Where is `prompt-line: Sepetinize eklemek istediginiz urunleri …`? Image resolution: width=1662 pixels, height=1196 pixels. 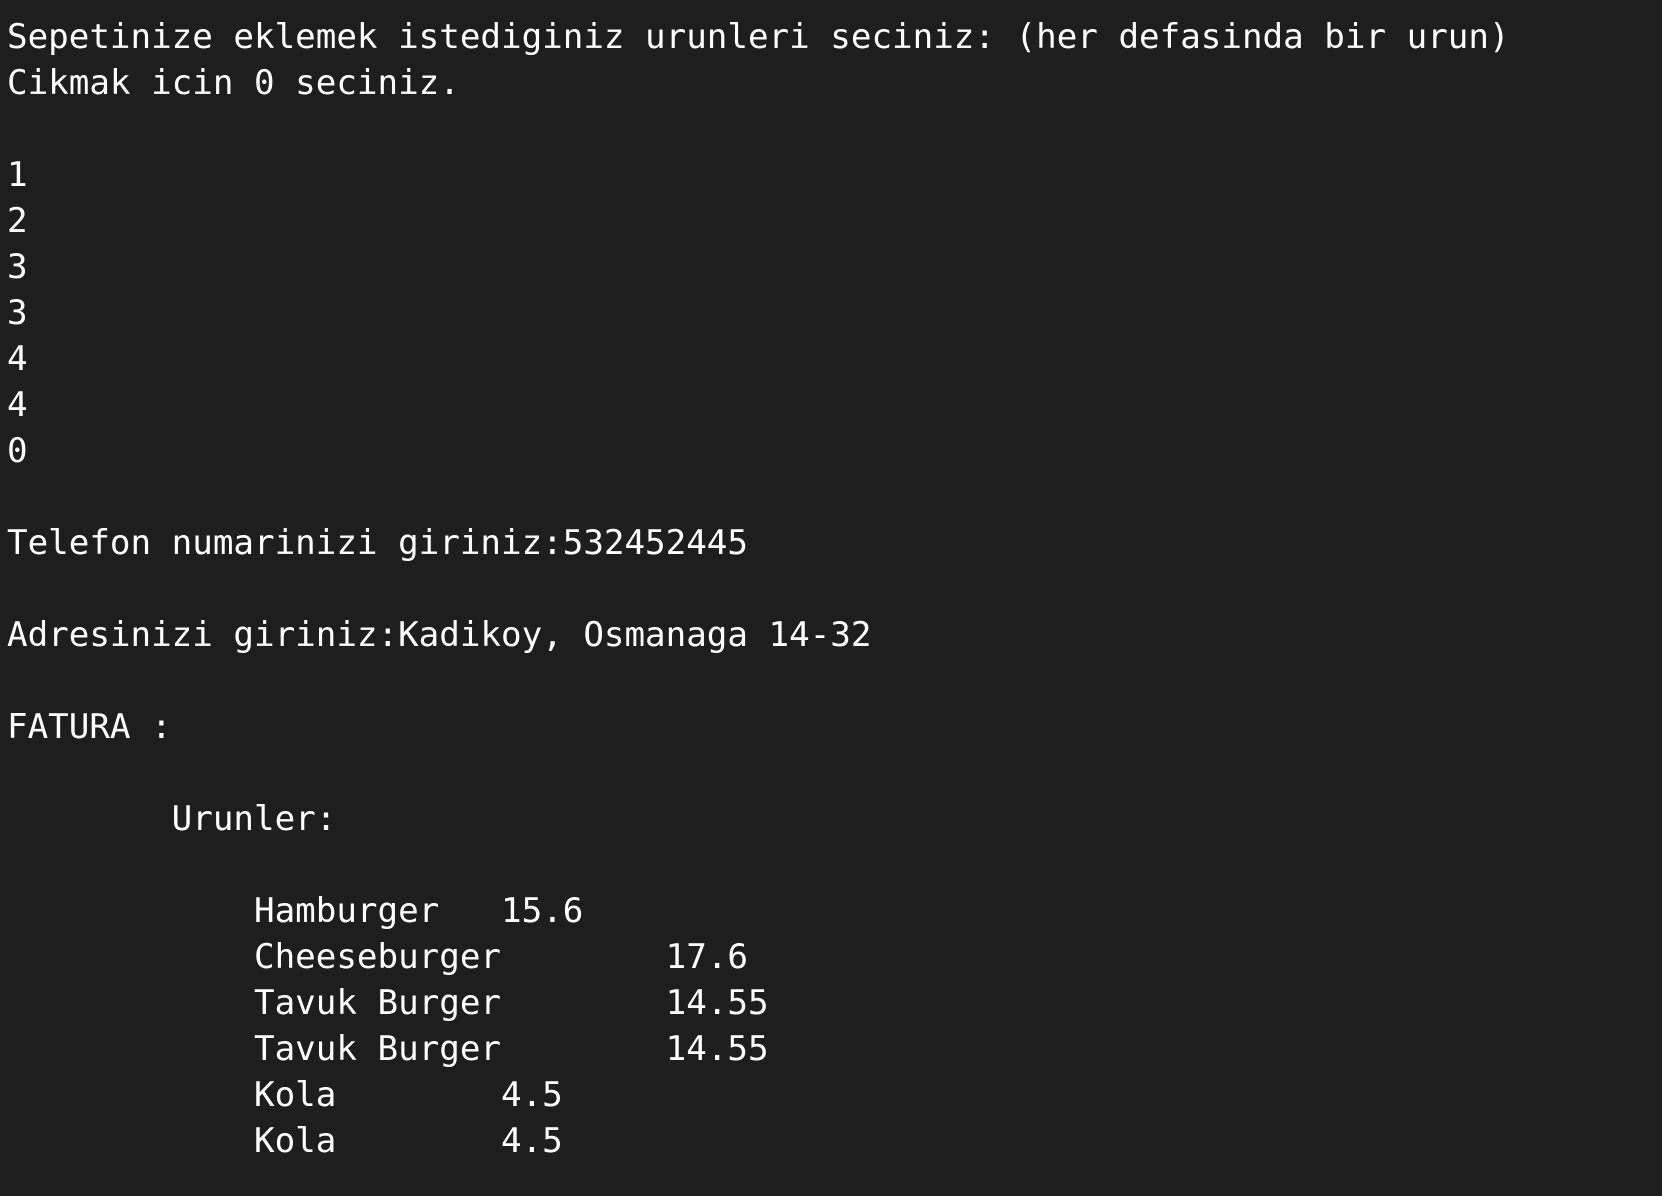 prompt-line: Sepetinize eklemek istediginiz urunleri … is located at coordinates (758, 37).